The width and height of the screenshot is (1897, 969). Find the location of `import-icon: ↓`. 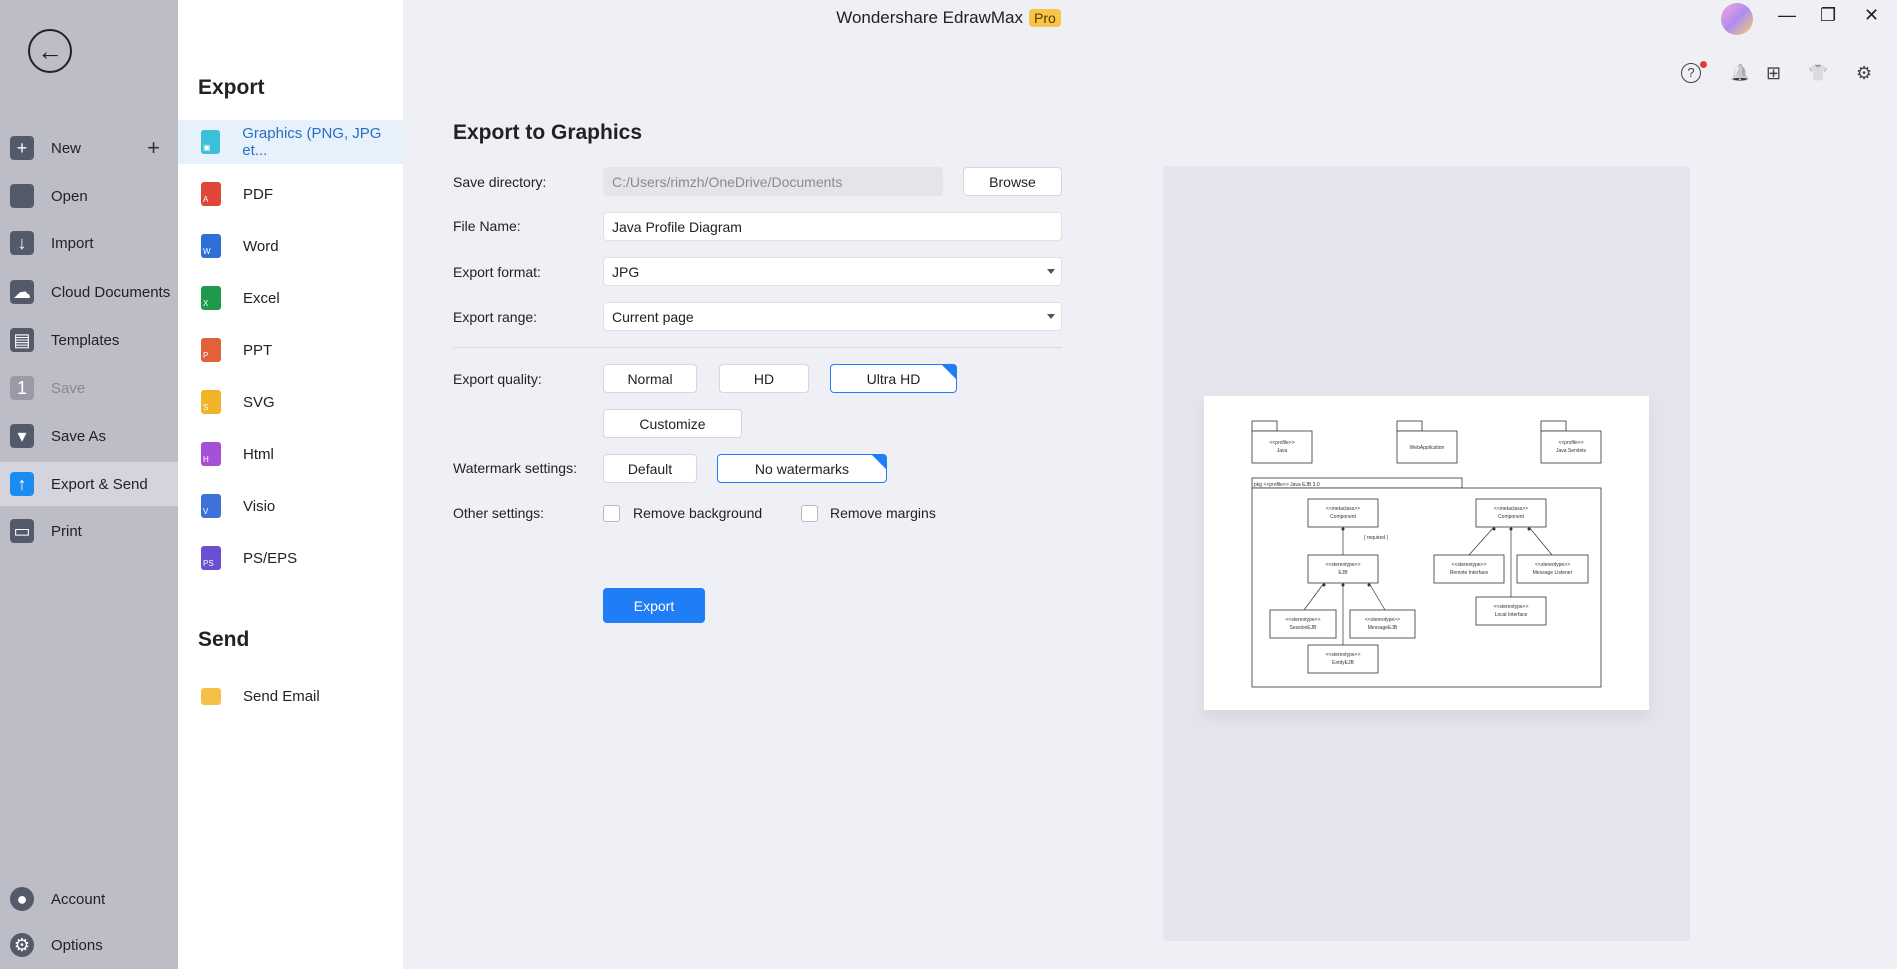

import-icon: ↓ is located at coordinates (22, 243).